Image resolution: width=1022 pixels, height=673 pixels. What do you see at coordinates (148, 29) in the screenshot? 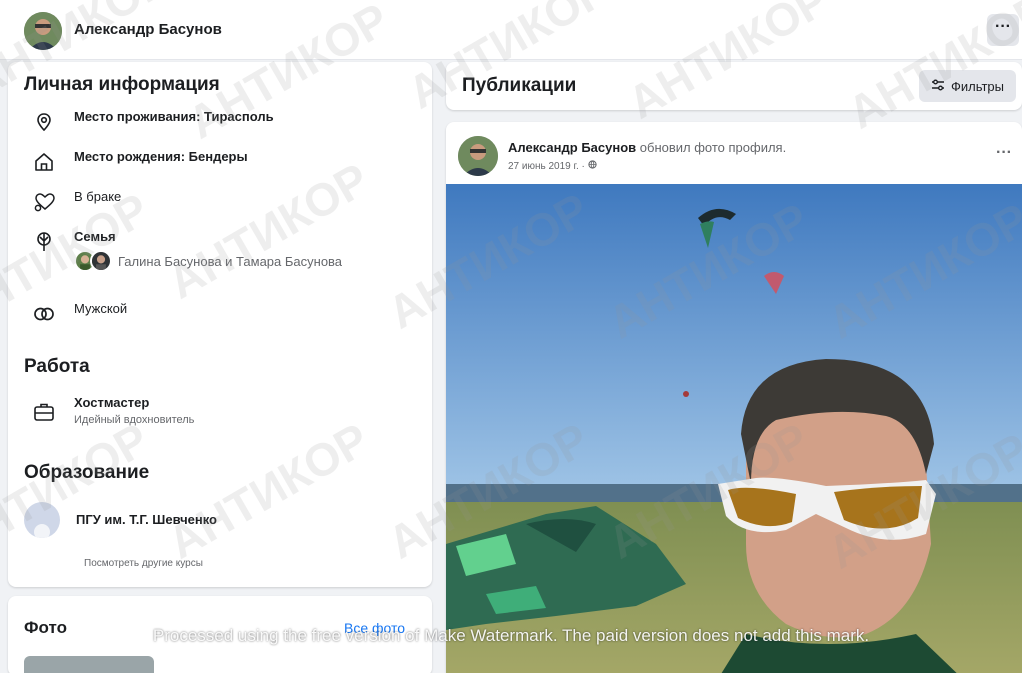
I see `profile-name: Александр Басунов` at bounding box center [148, 29].